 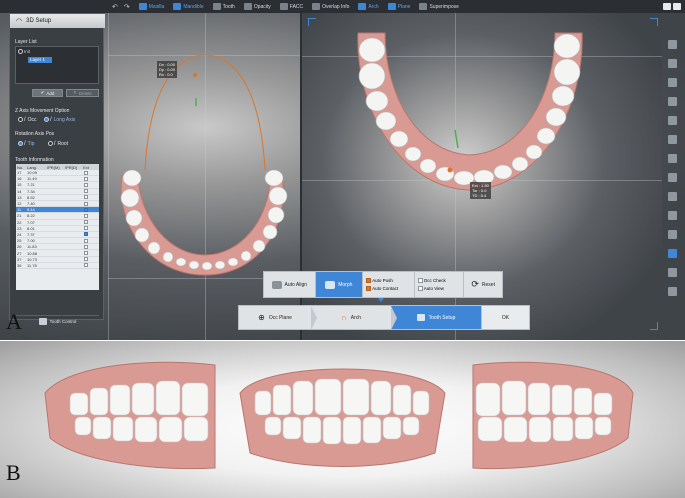 I want to click on layer-root-radio, so click(x=20, y=52).